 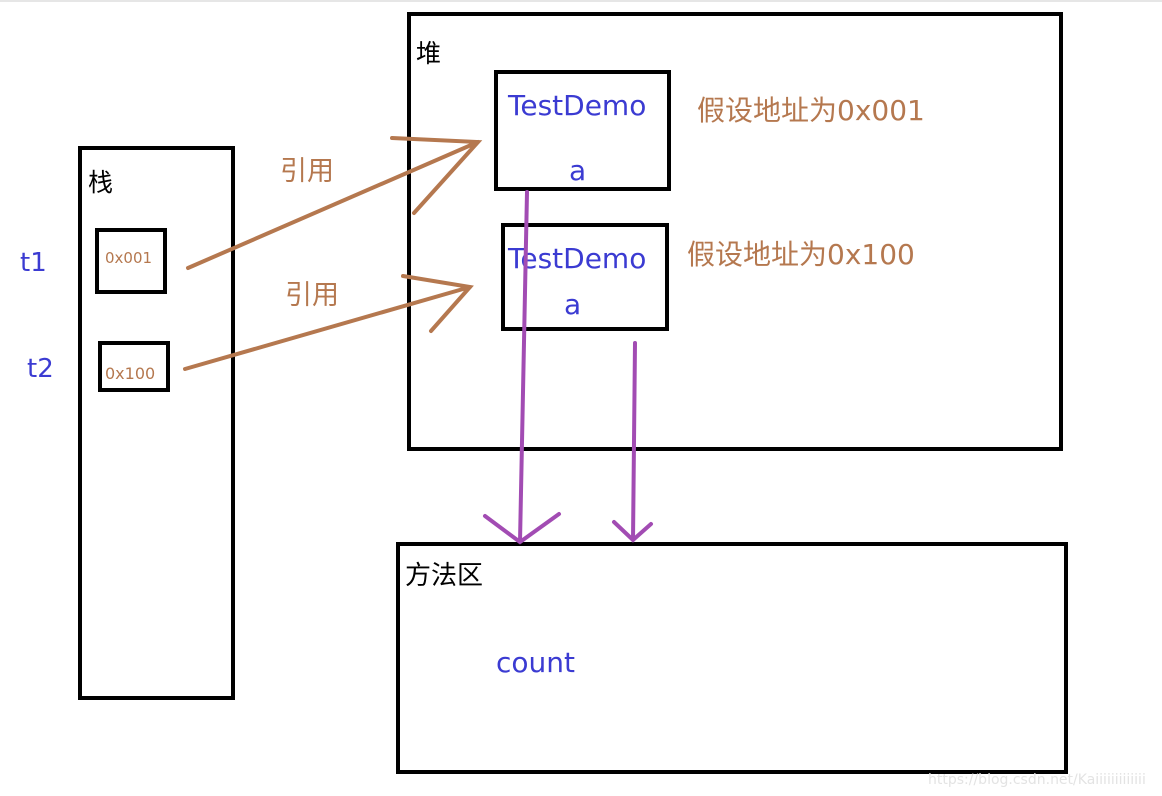 What do you see at coordinates (312, 295) in the screenshot?
I see `reference-2-label: 引用` at bounding box center [312, 295].